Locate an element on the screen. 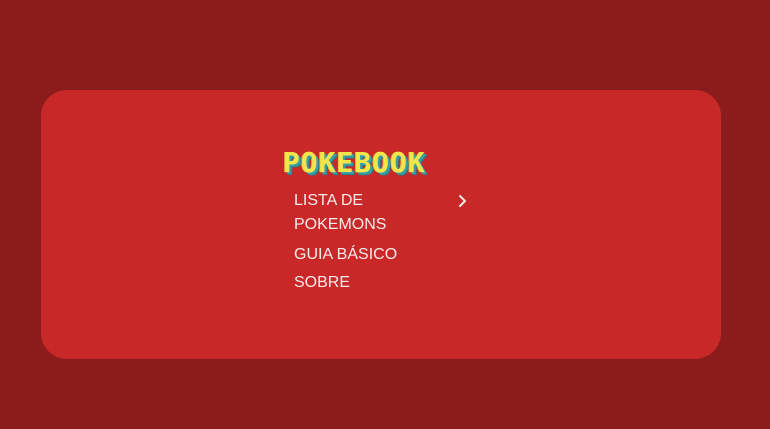  menu-item-basic-guide: GUIA BÁSICO is located at coordinates (384, 255).